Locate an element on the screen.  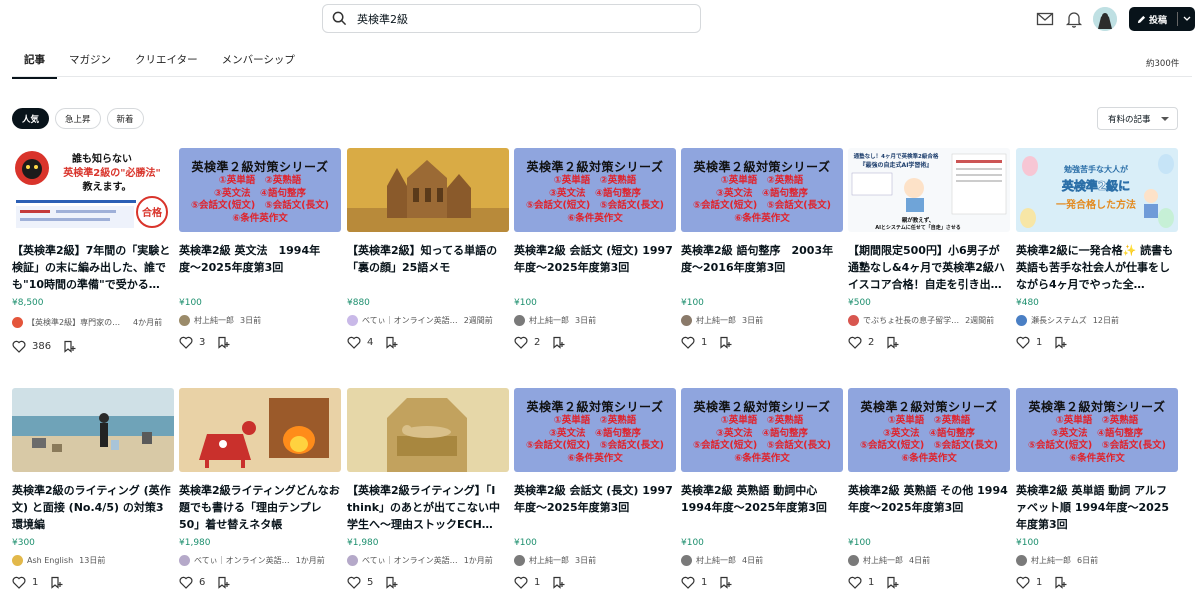
article-title: 【英検準2級】知ってる単語の「裏の顔」25語メモ is located at coordinates (428, 267).